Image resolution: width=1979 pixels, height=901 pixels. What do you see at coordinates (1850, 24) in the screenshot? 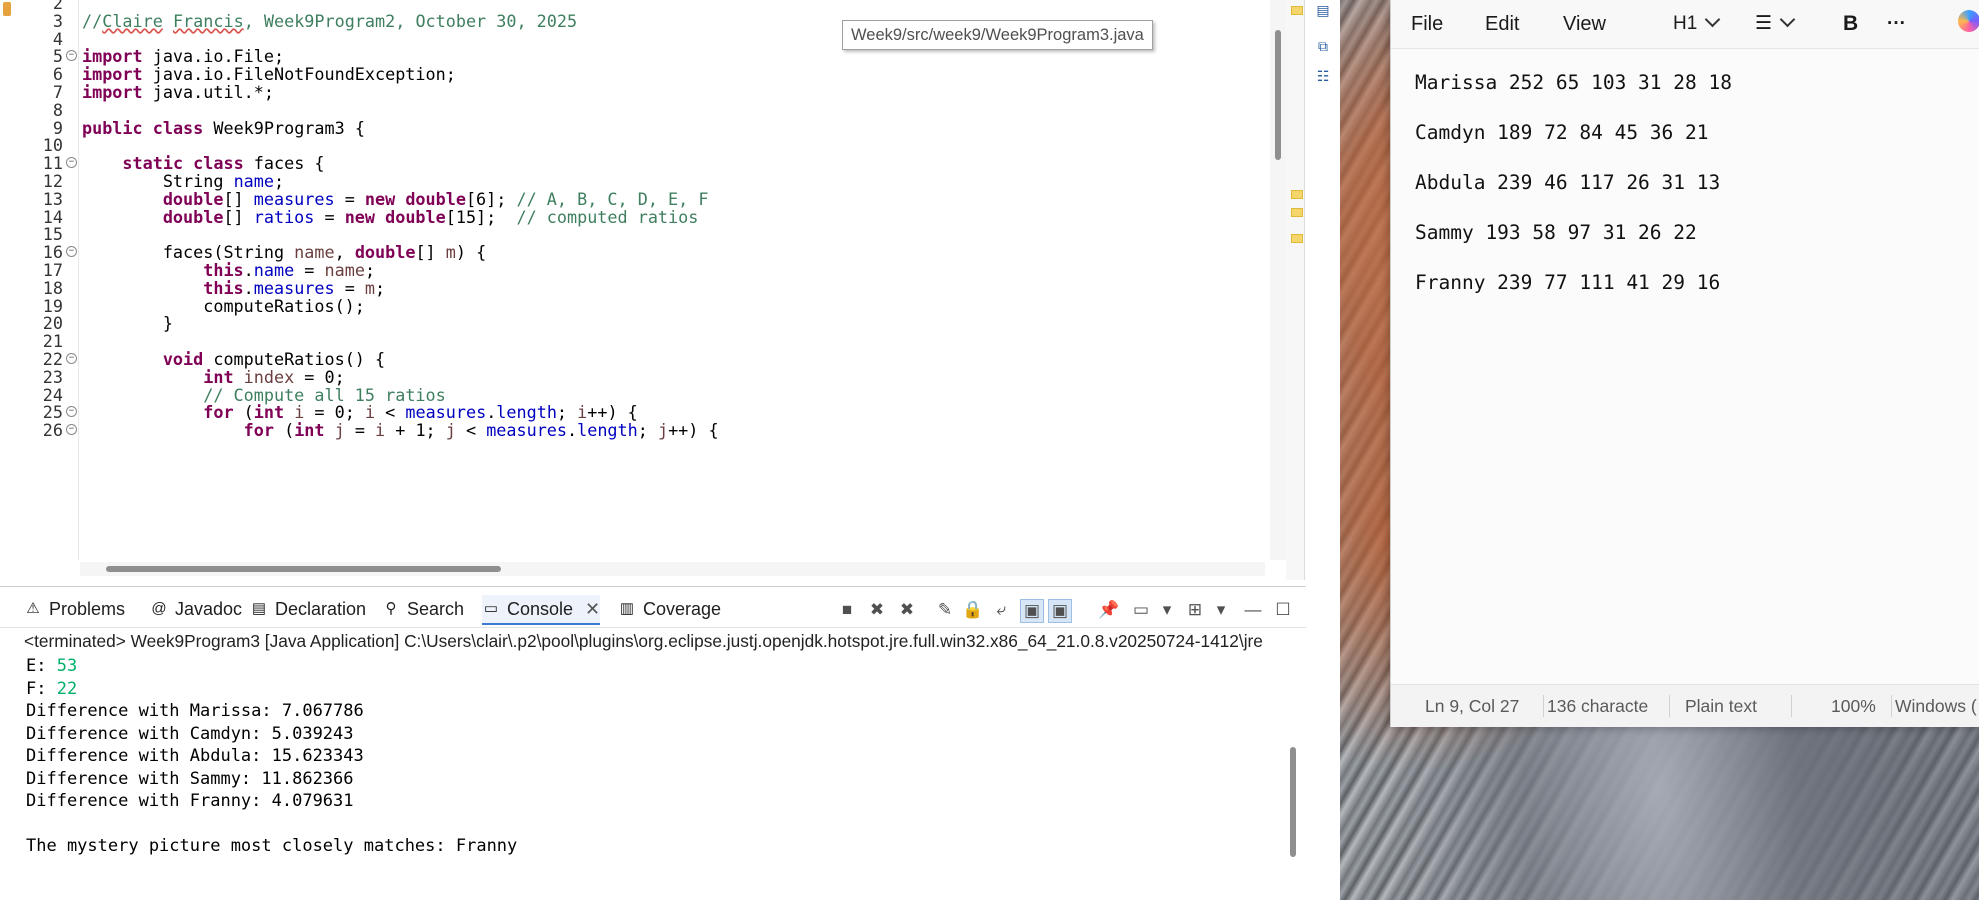
I see `bold-button: B` at bounding box center [1850, 24].